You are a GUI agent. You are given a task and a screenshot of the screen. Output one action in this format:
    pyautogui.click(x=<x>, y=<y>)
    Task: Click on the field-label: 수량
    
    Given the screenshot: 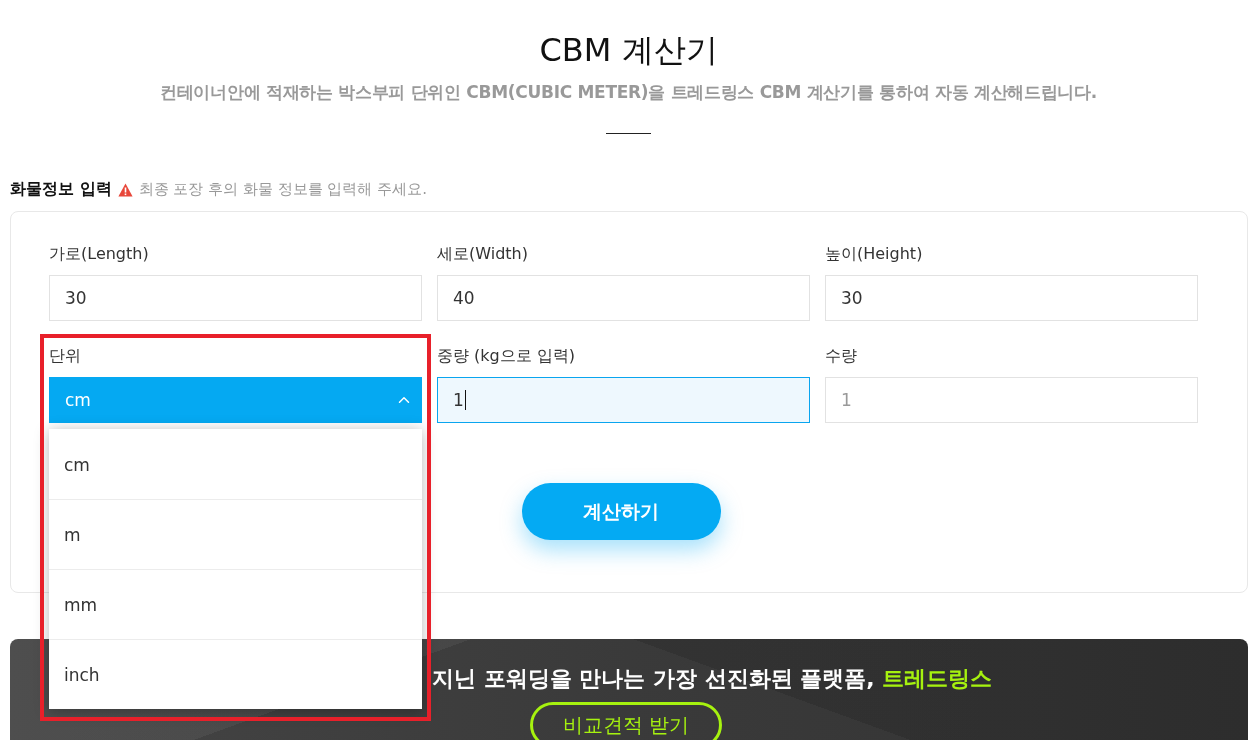 What is the action you would take?
    pyautogui.click(x=841, y=356)
    